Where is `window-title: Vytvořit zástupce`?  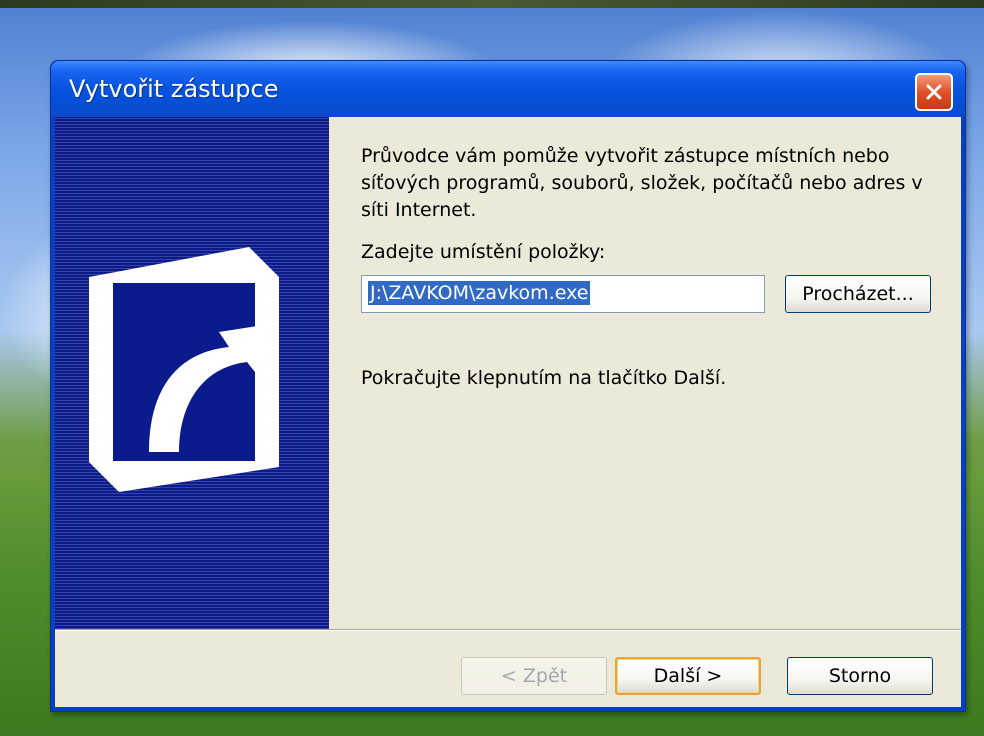 window-title: Vytvořit zástupce is located at coordinates (174, 89).